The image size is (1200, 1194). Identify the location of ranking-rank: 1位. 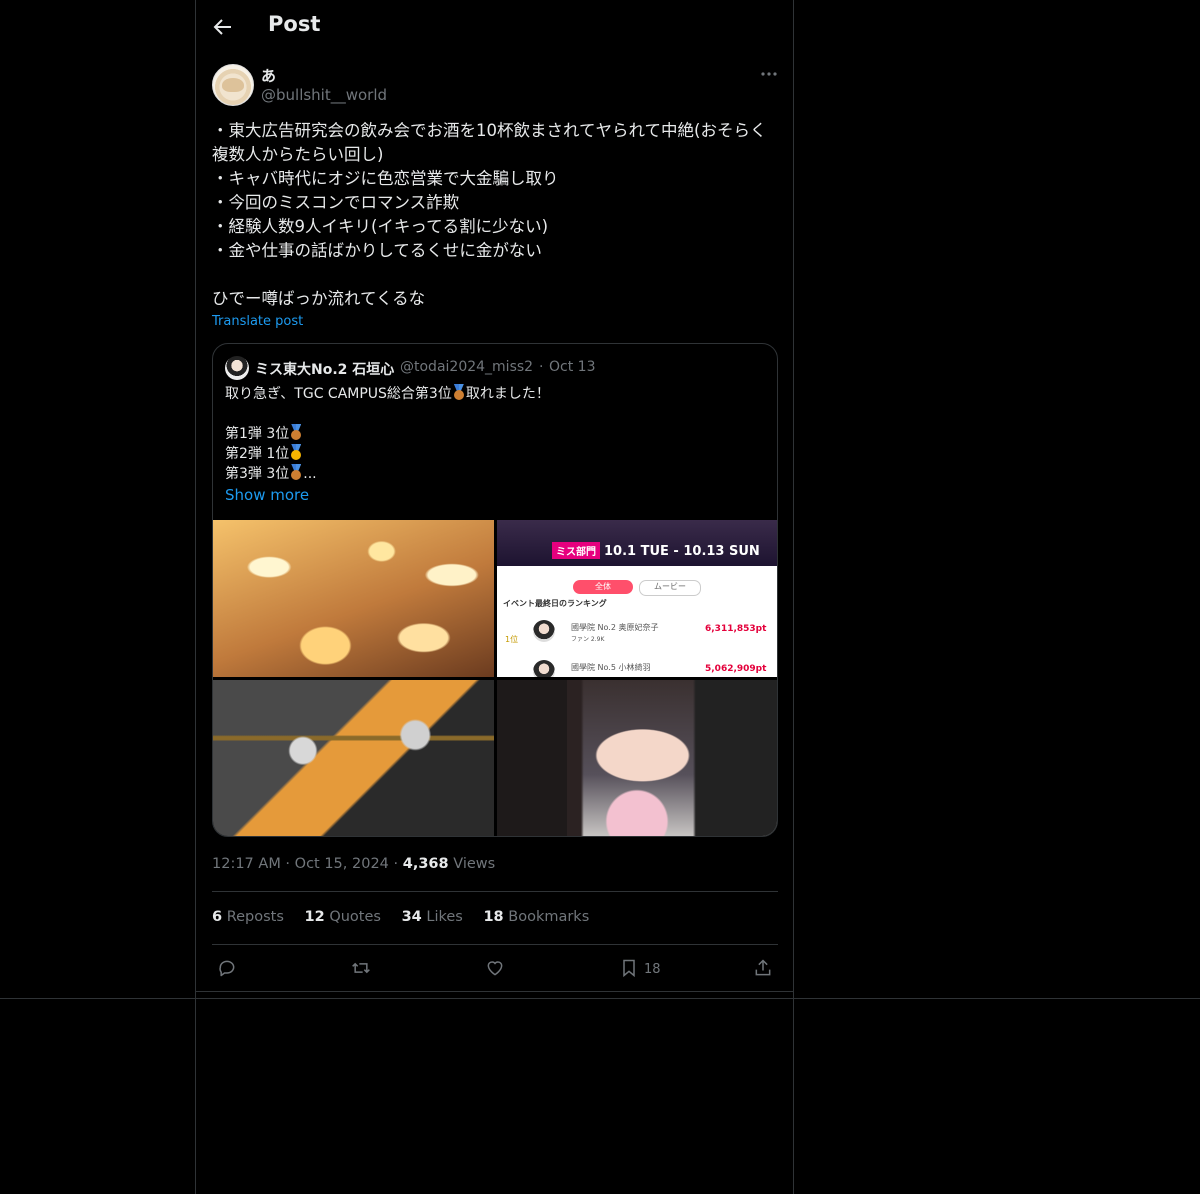
(512, 639).